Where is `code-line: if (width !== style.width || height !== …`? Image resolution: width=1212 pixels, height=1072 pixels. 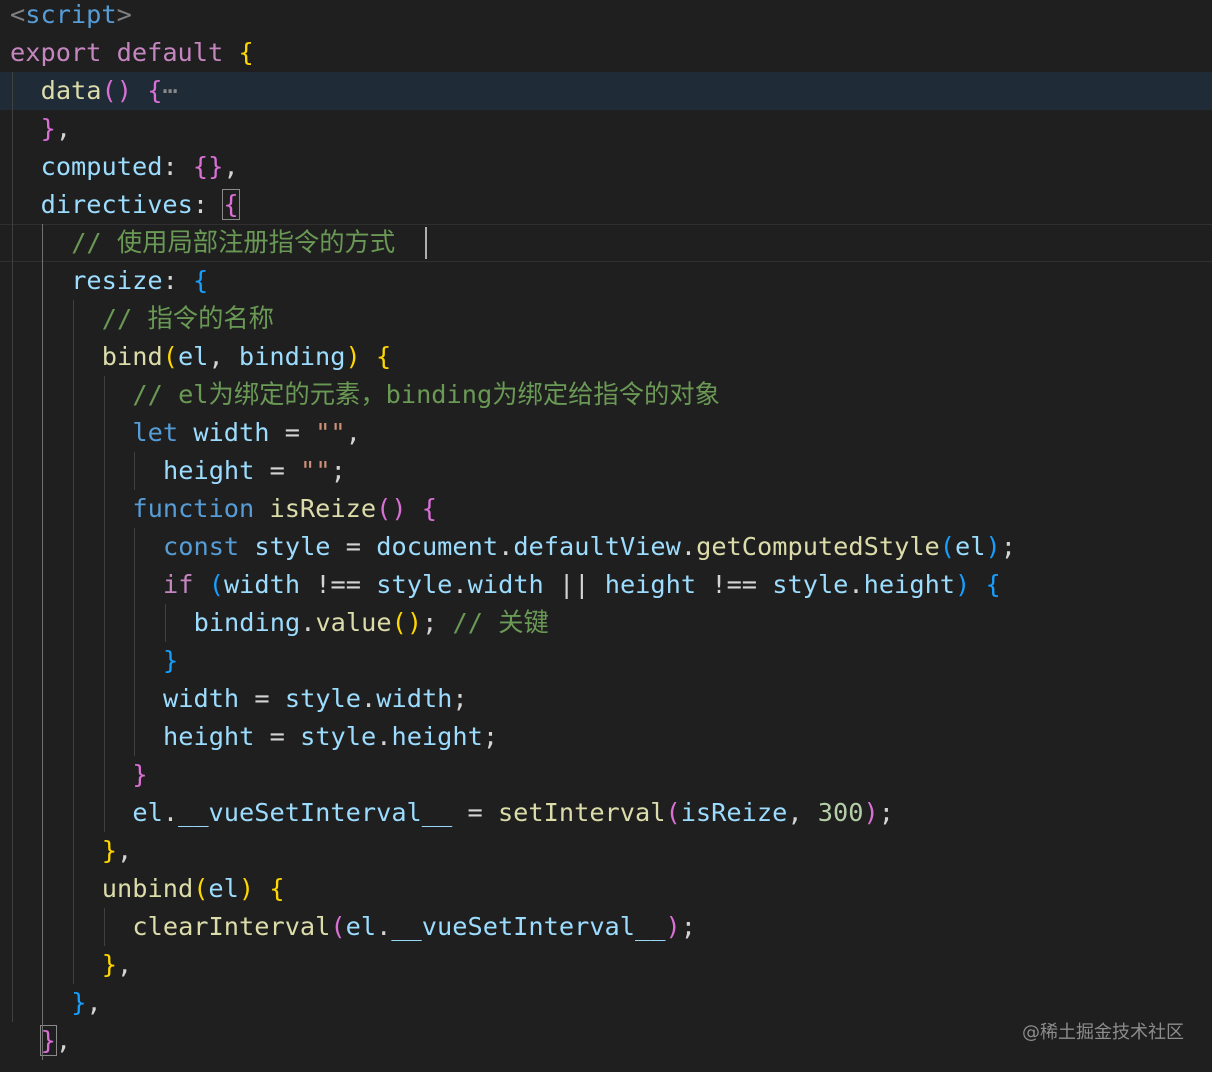
code-line: if (width !== style.width || height !== … is located at coordinates (606, 585).